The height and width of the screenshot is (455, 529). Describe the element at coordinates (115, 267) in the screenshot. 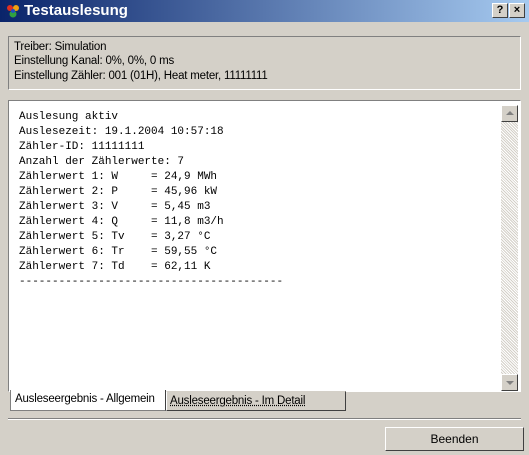

I see `log-line: Zählerwert 7: Td = 62,11 K` at that location.